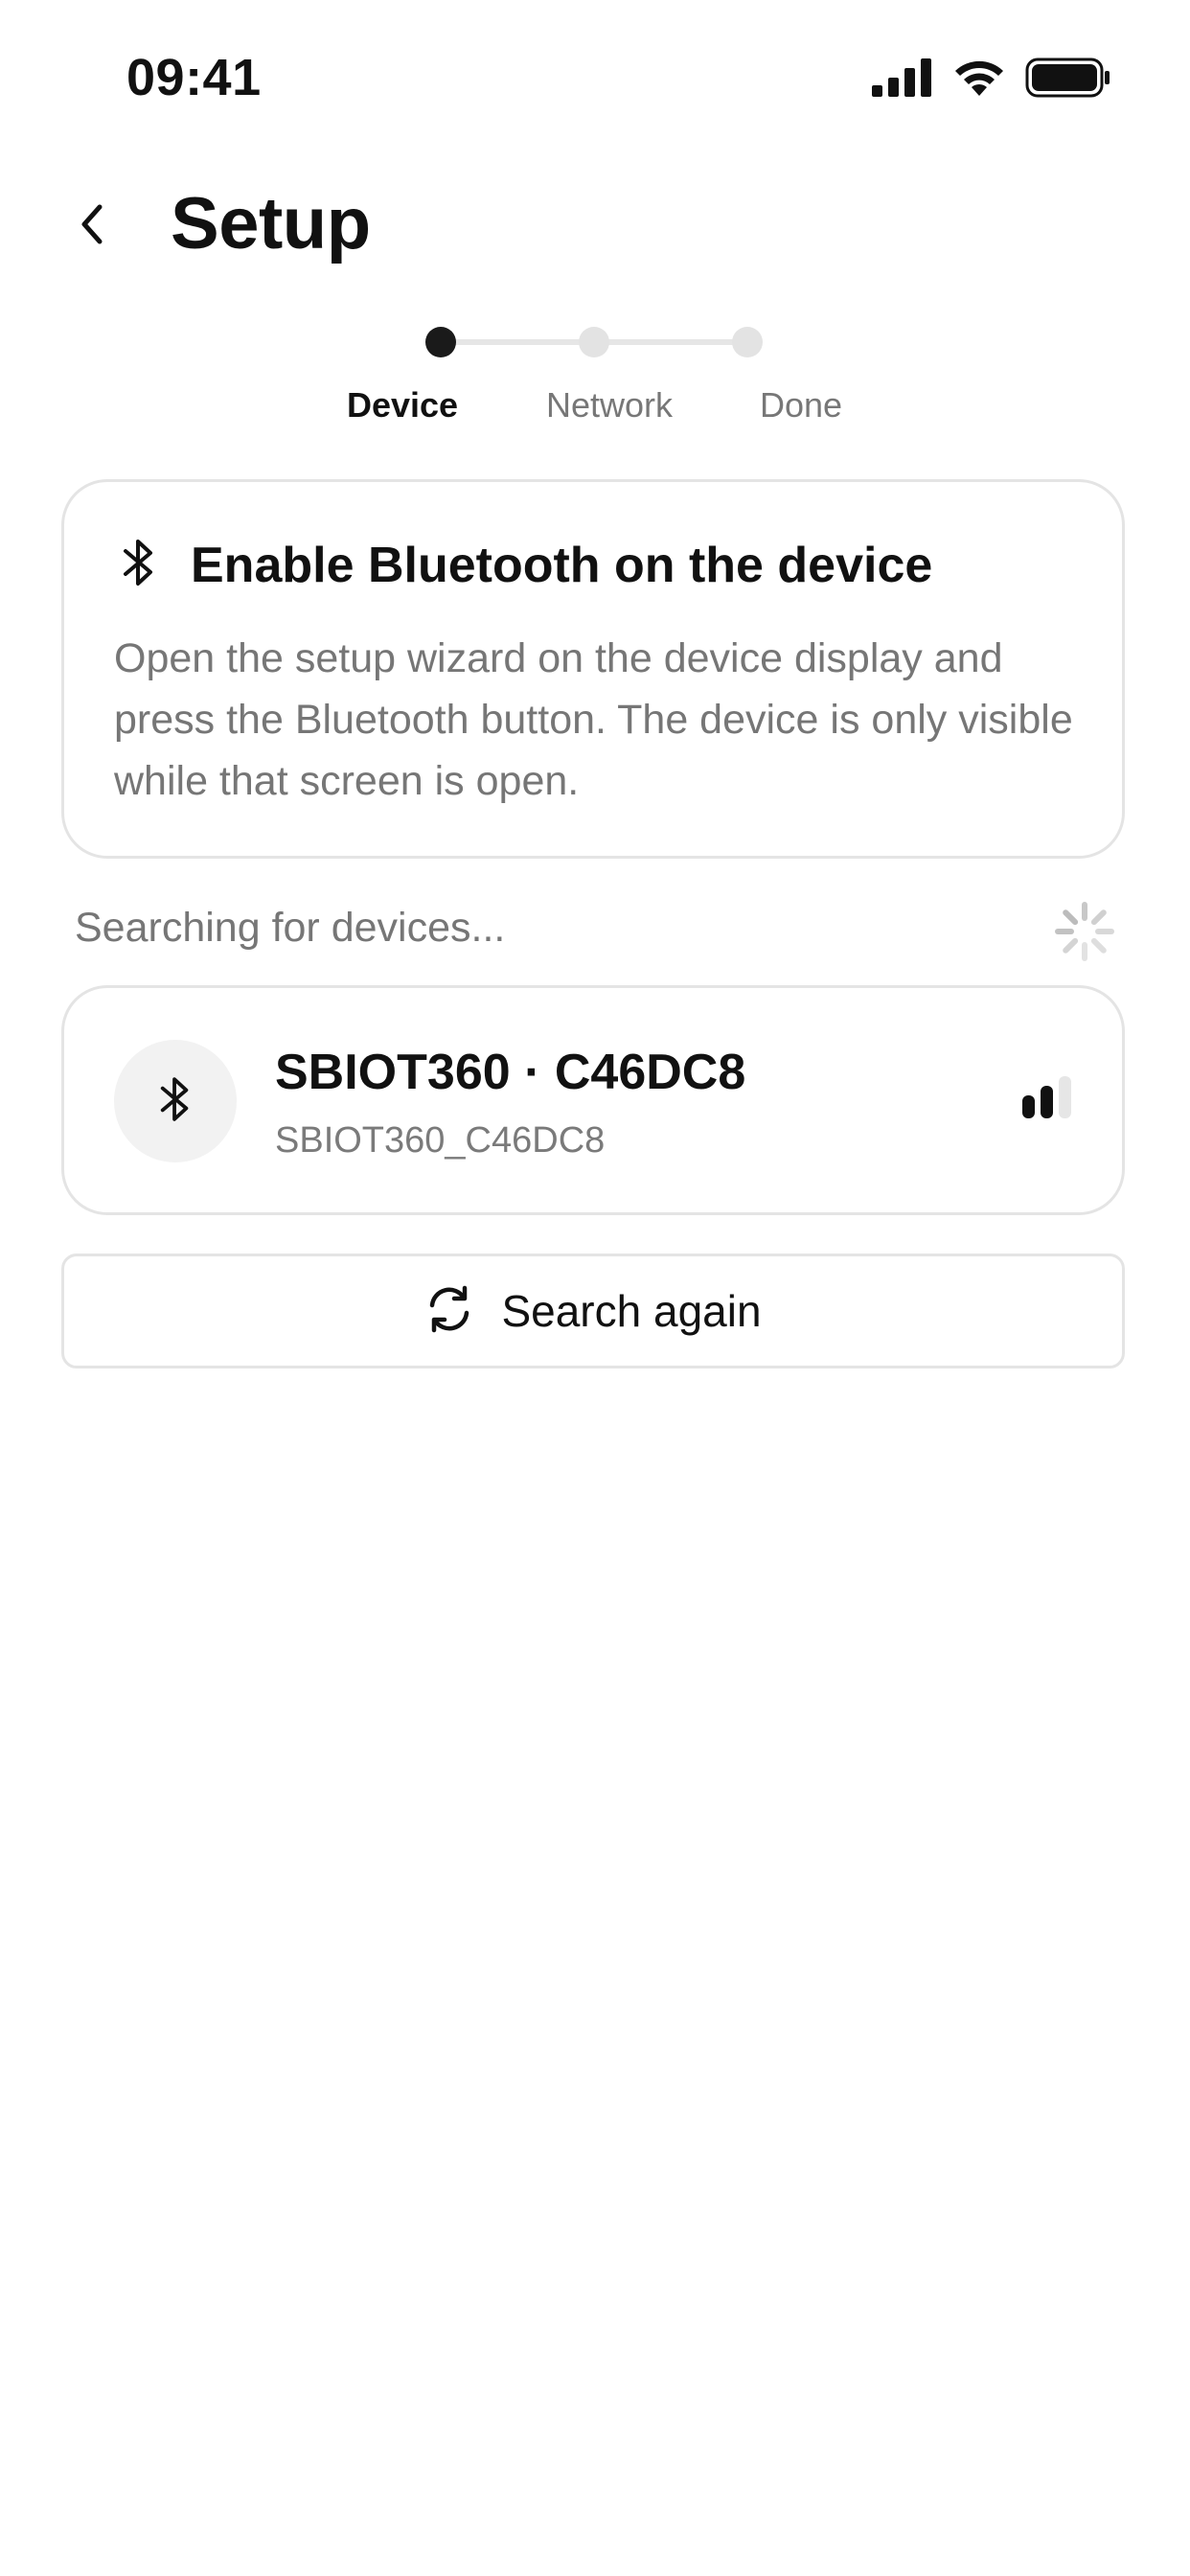 Image resolution: width=1190 pixels, height=2576 pixels. Describe the element at coordinates (403, 405) in the screenshot. I see `step-label-device: Device` at that location.